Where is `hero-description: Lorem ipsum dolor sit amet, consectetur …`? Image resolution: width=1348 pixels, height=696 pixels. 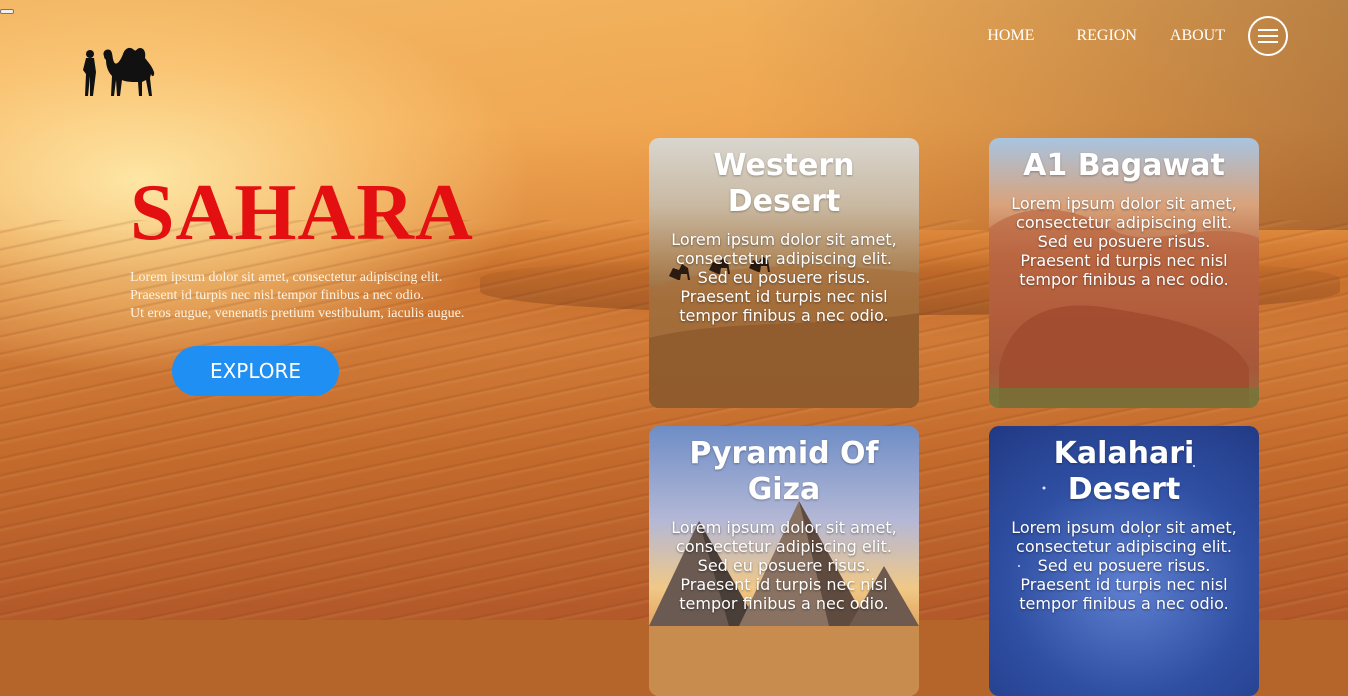 hero-description: Lorem ipsum dolor sit amet, consectetur … is located at coordinates (297, 296).